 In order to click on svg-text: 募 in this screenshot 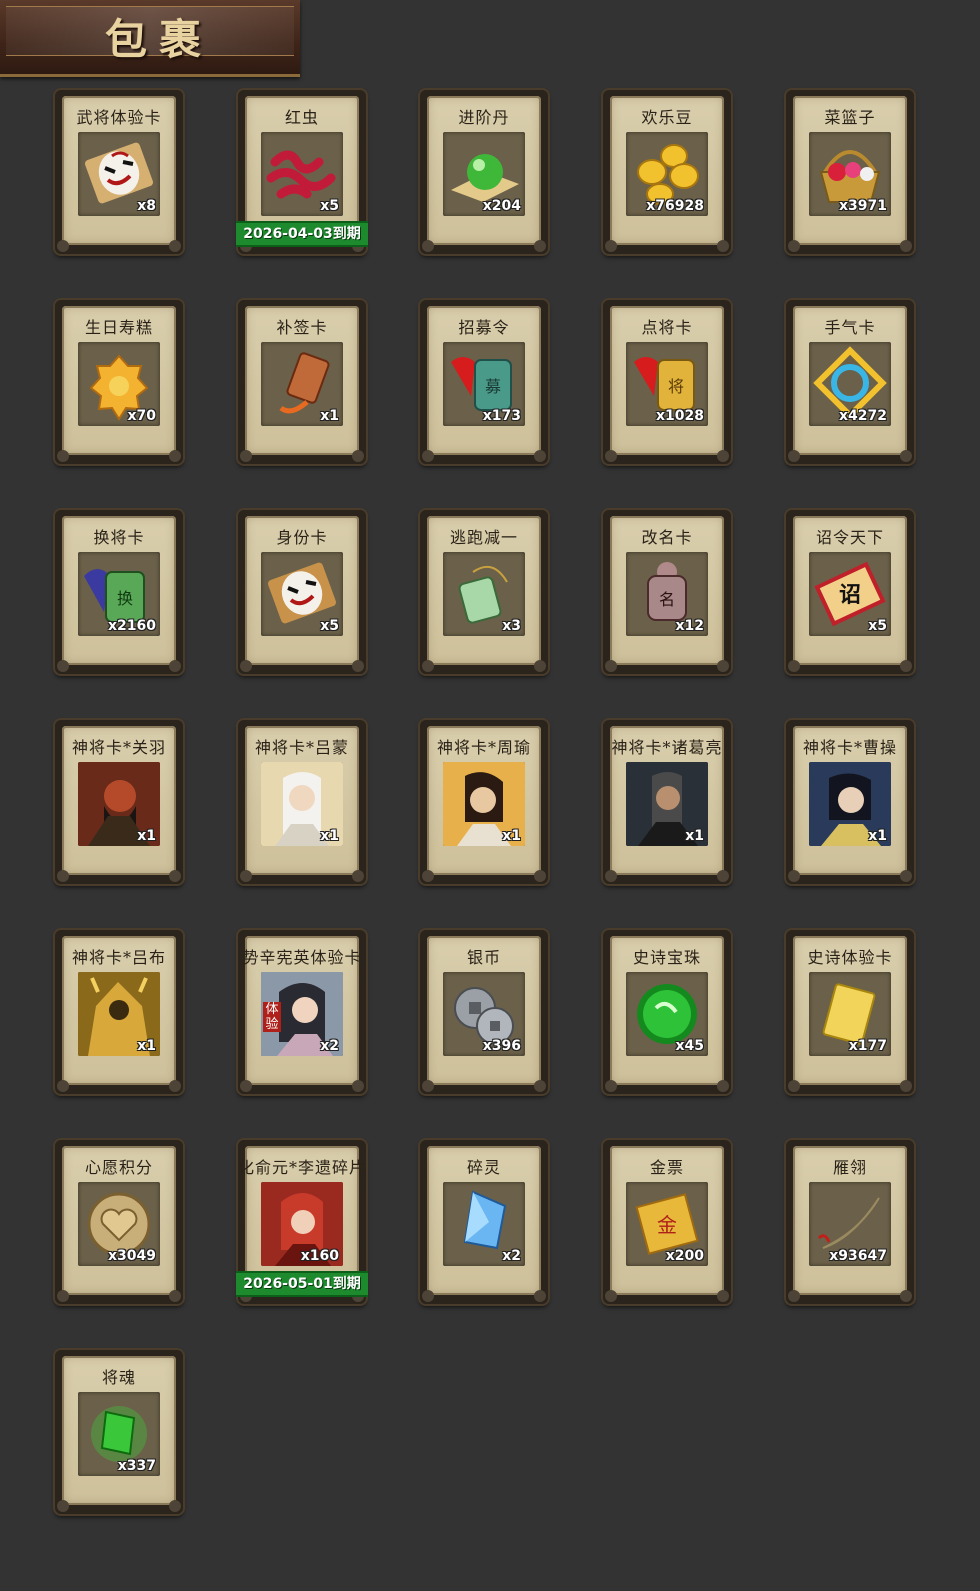, I will do `click(493, 386)`.